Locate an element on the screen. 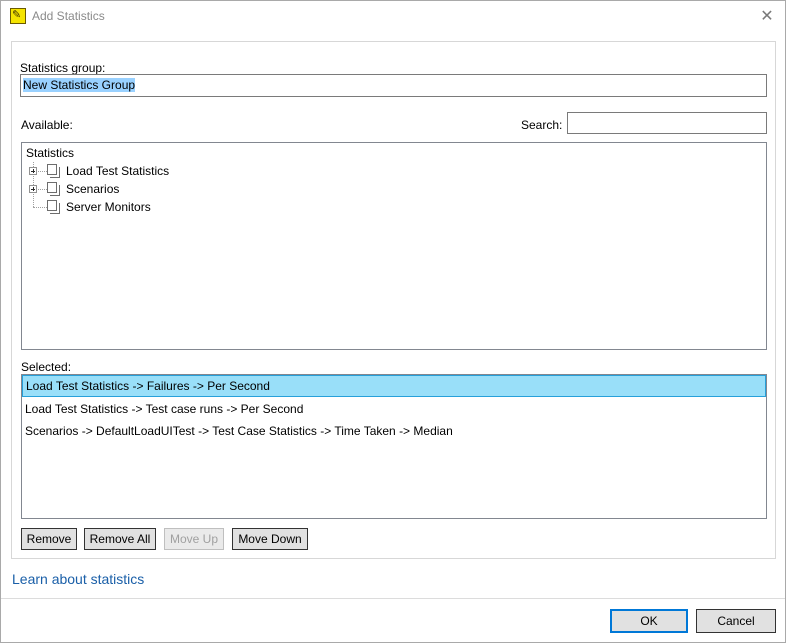 The height and width of the screenshot is (643, 786). tree-root-statistics: Statistics is located at coordinates (50, 153).